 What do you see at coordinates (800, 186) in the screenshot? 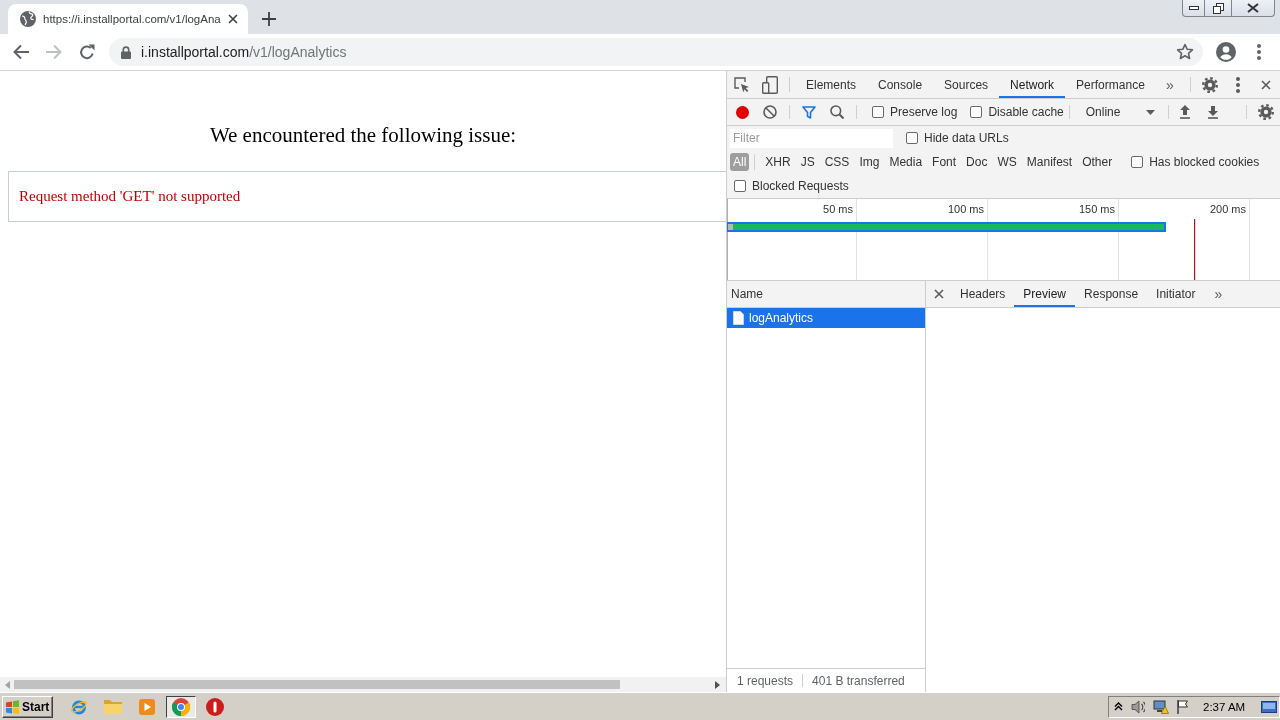
I see `checkbox-label: Blocked Requests` at bounding box center [800, 186].